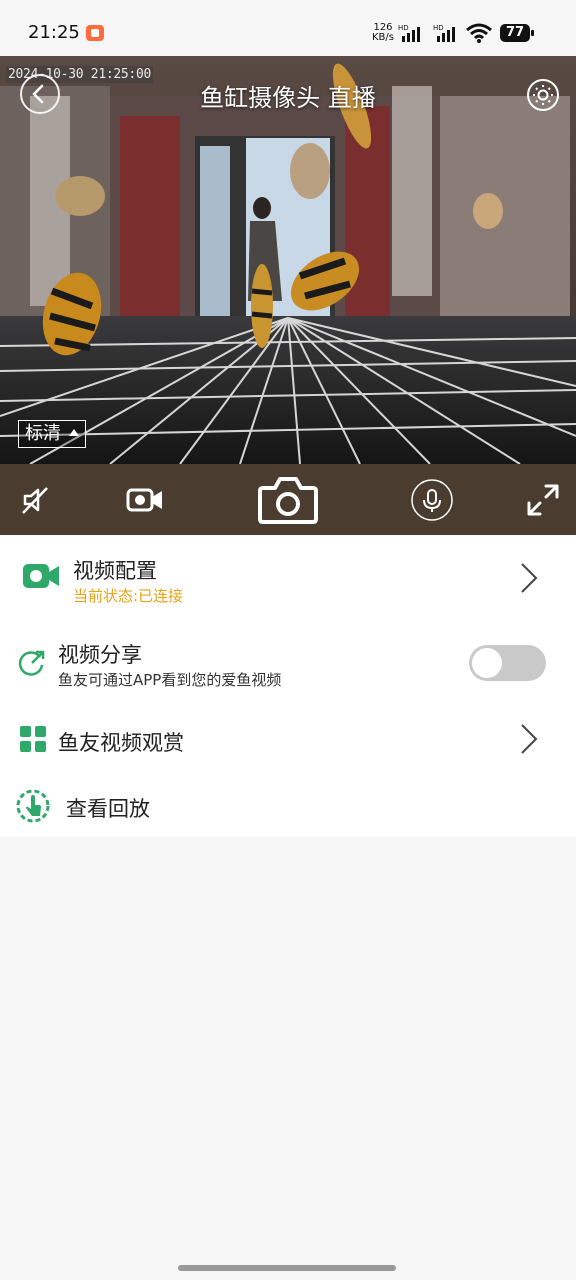  Describe the element at coordinates (288, 739) in the screenshot. I see `fish-videos-row: 鱼友视频观赏` at that location.